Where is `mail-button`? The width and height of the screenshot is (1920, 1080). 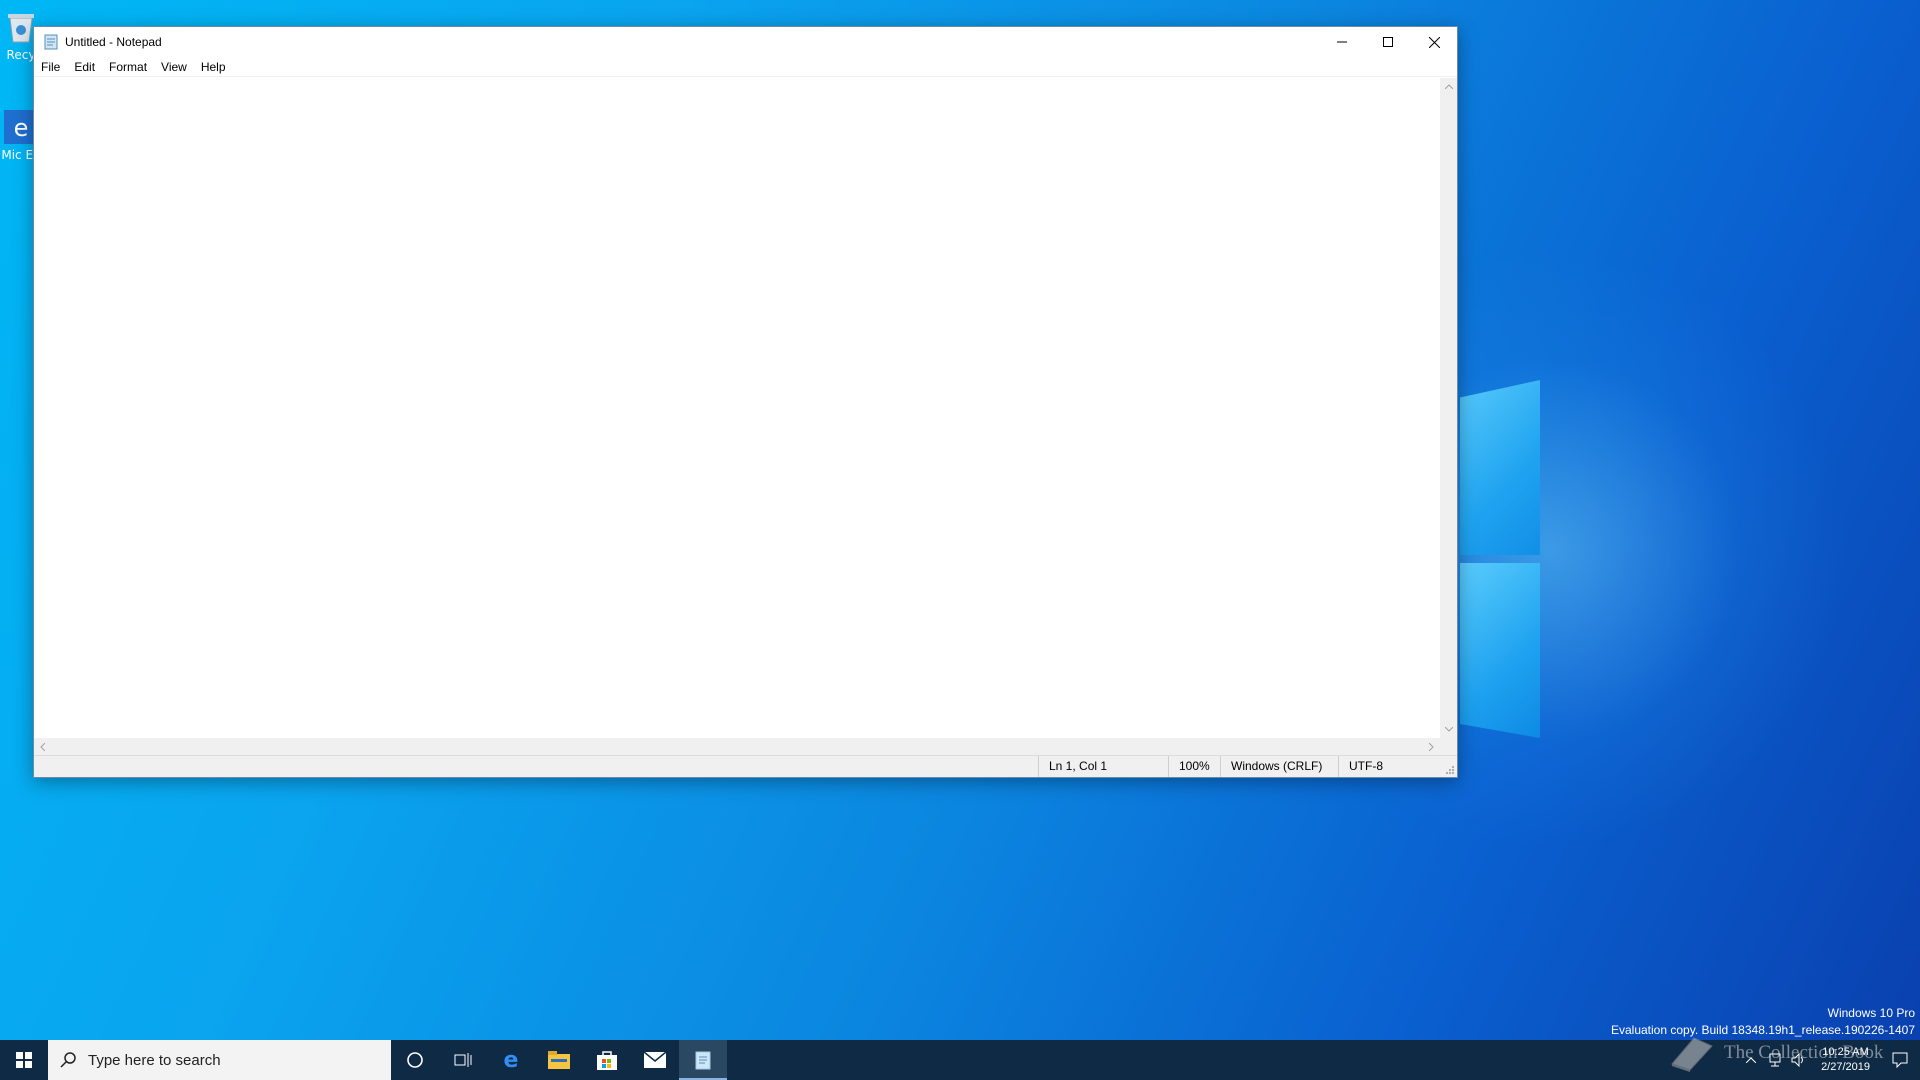
mail-button is located at coordinates (655, 1060).